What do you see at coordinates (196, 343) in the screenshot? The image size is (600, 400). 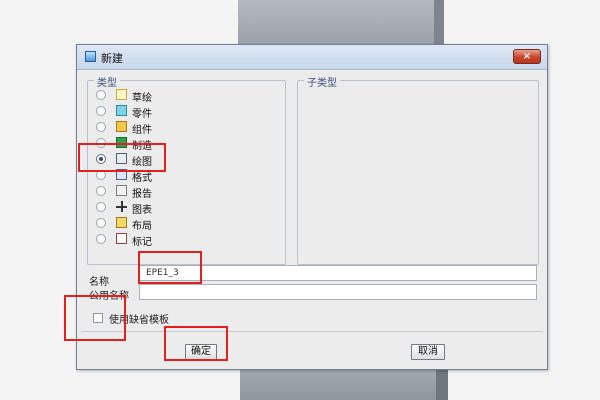 I see `highlight-ok-button` at bounding box center [196, 343].